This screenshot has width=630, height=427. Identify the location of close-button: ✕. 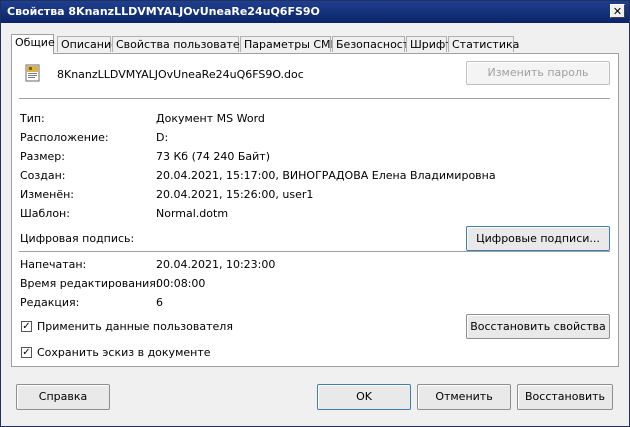
(617, 11).